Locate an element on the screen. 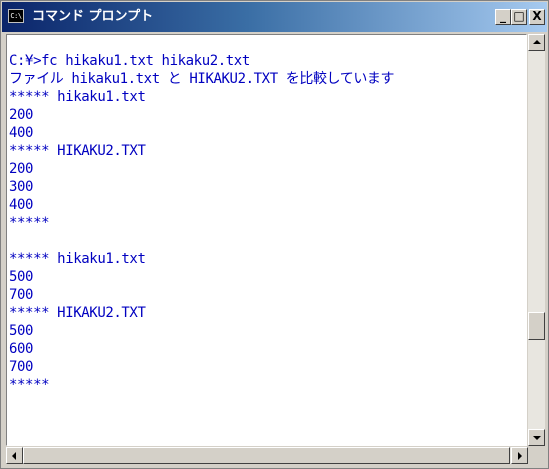 This screenshot has height=469, width=549. scroll-left-button is located at coordinates (14, 455).